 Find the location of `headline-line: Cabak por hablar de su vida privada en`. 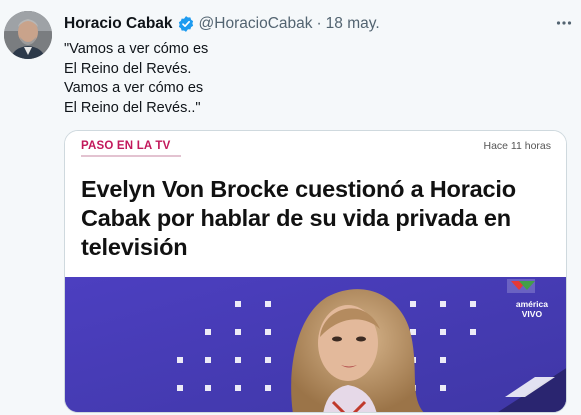

headline-line: Cabak por hablar de su vida privada en is located at coordinates (296, 218).